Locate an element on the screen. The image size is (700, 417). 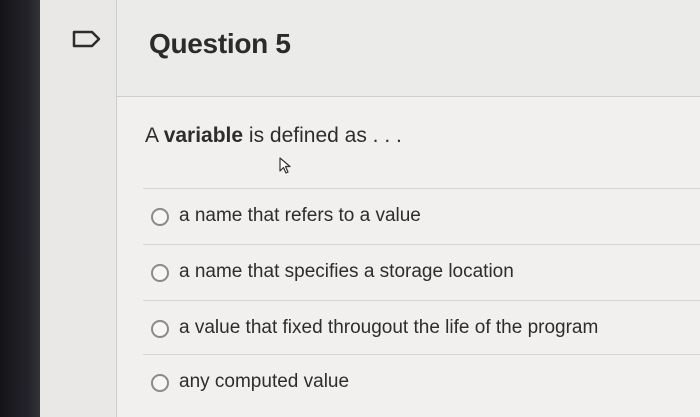
mouse-cursor-icon is located at coordinates (285, 165).